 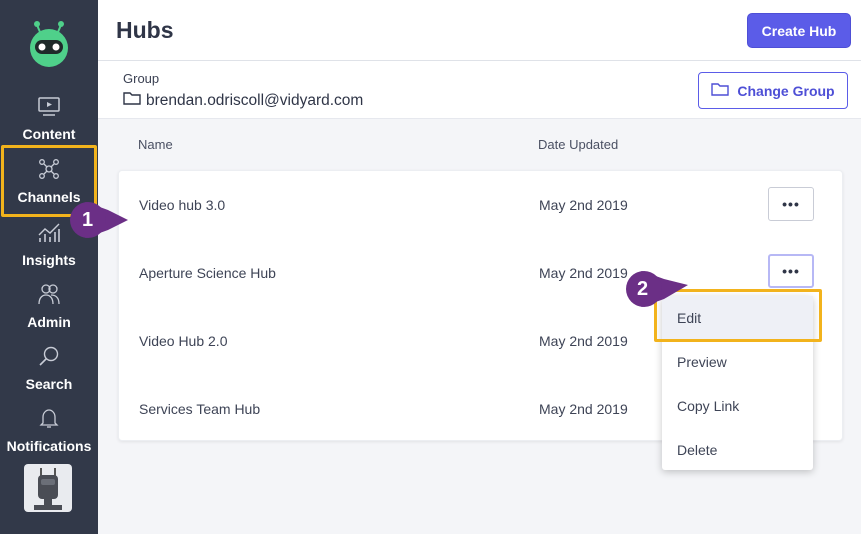 What do you see at coordinates (141, 78) in the screenshot?
I see `group-label: Group` at bounding box center [141, 78].